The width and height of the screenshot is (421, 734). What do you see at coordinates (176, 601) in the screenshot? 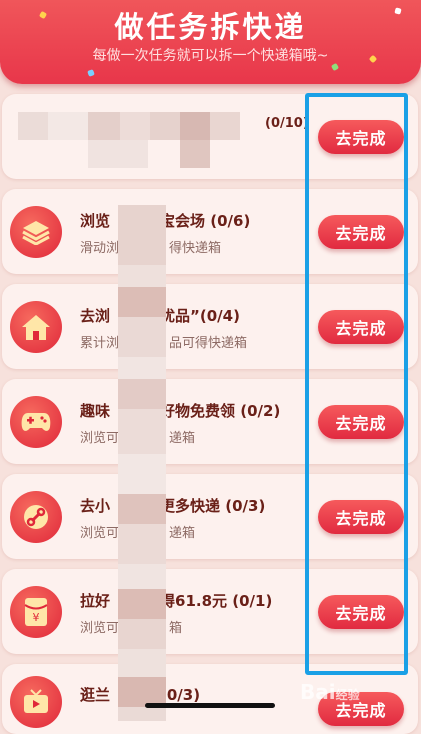
I see `task-title: 拉好 得61.8元 (0/1)` at bounding box center [176, 601].